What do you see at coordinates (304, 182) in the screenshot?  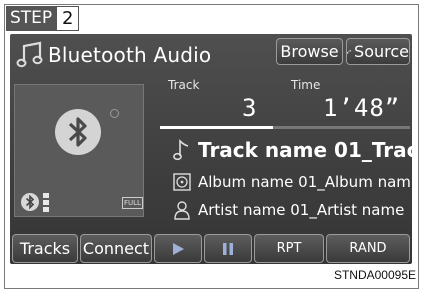 I see `album-name: Album name 01_Album nam` at bounding box center [304, 182].